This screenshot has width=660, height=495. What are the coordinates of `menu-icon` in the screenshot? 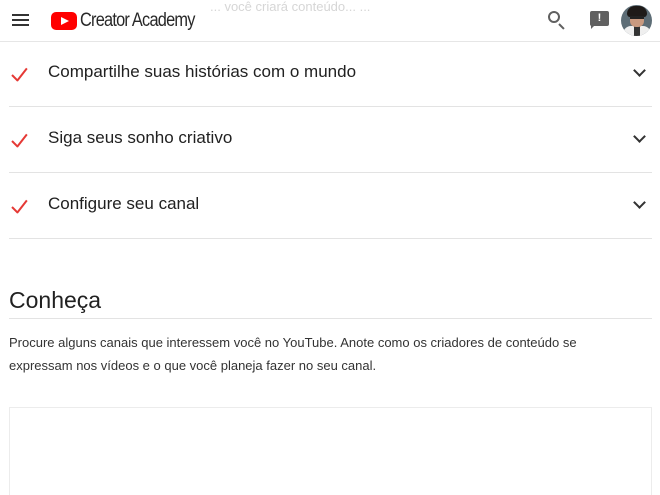 It's located at (21, 21).